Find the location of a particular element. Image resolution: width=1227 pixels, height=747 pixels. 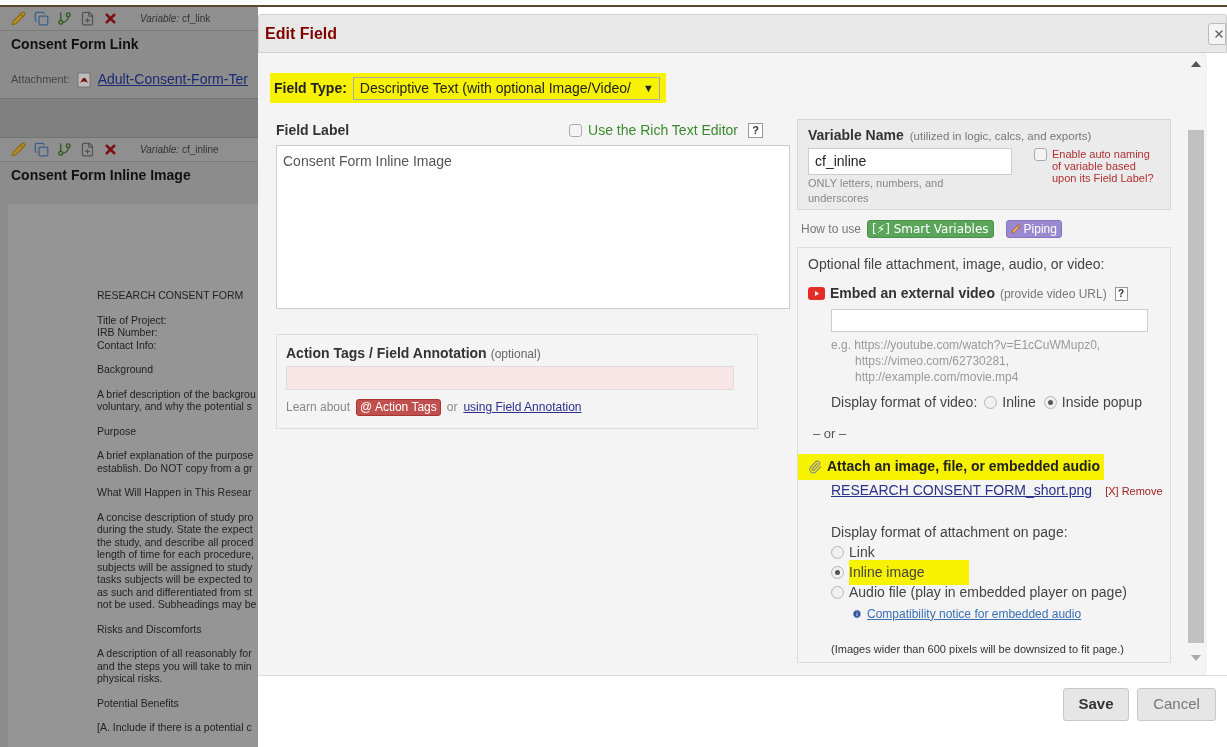

action-tags-heading: Action Tags / Field Annotation is located at coordinates (386, 353).